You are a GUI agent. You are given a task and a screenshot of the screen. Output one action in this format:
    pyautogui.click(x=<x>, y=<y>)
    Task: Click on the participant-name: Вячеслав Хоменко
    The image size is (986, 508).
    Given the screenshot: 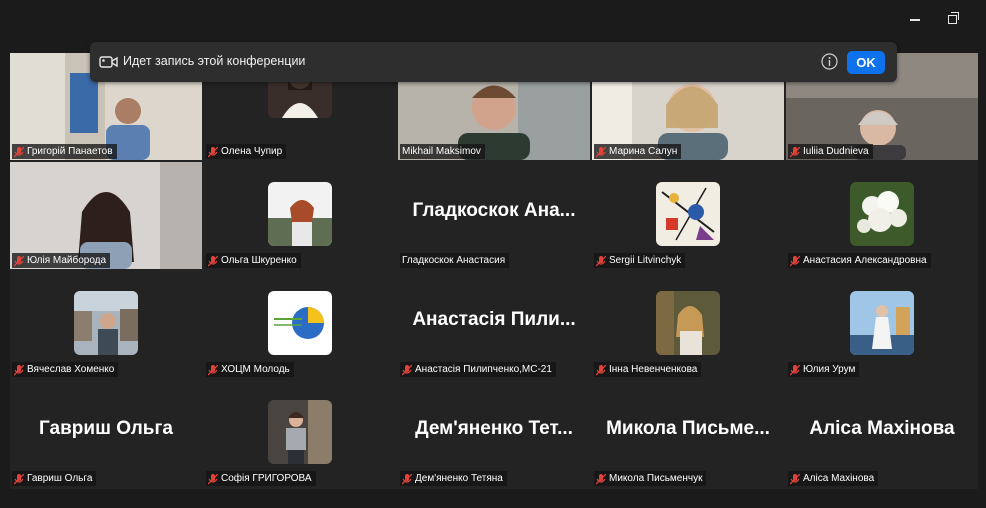 What is the action you would take?
    pyautogui.click(x=71, y=369)
    